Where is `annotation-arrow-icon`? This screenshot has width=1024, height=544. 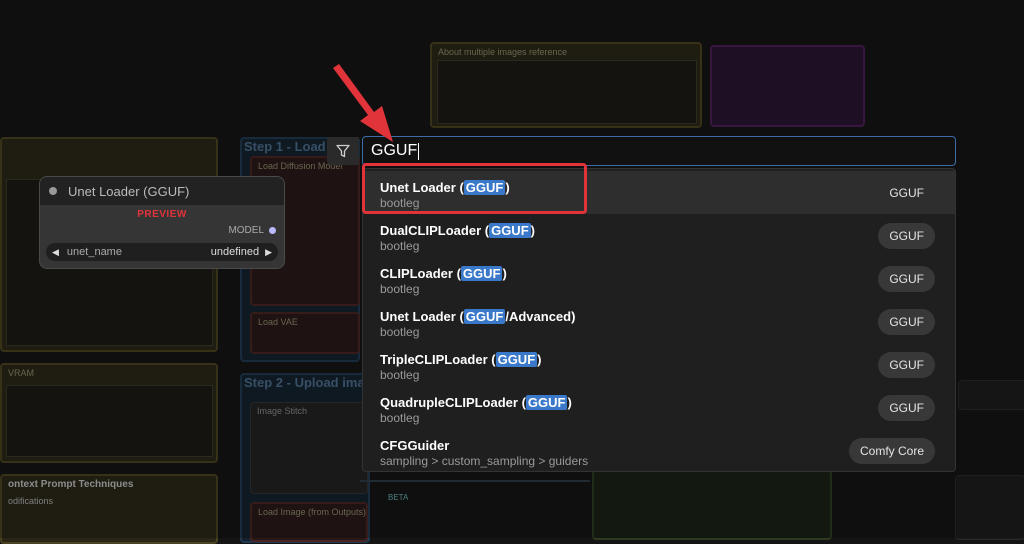 annotation-arrow-icon is located at coordinates (363, 103).